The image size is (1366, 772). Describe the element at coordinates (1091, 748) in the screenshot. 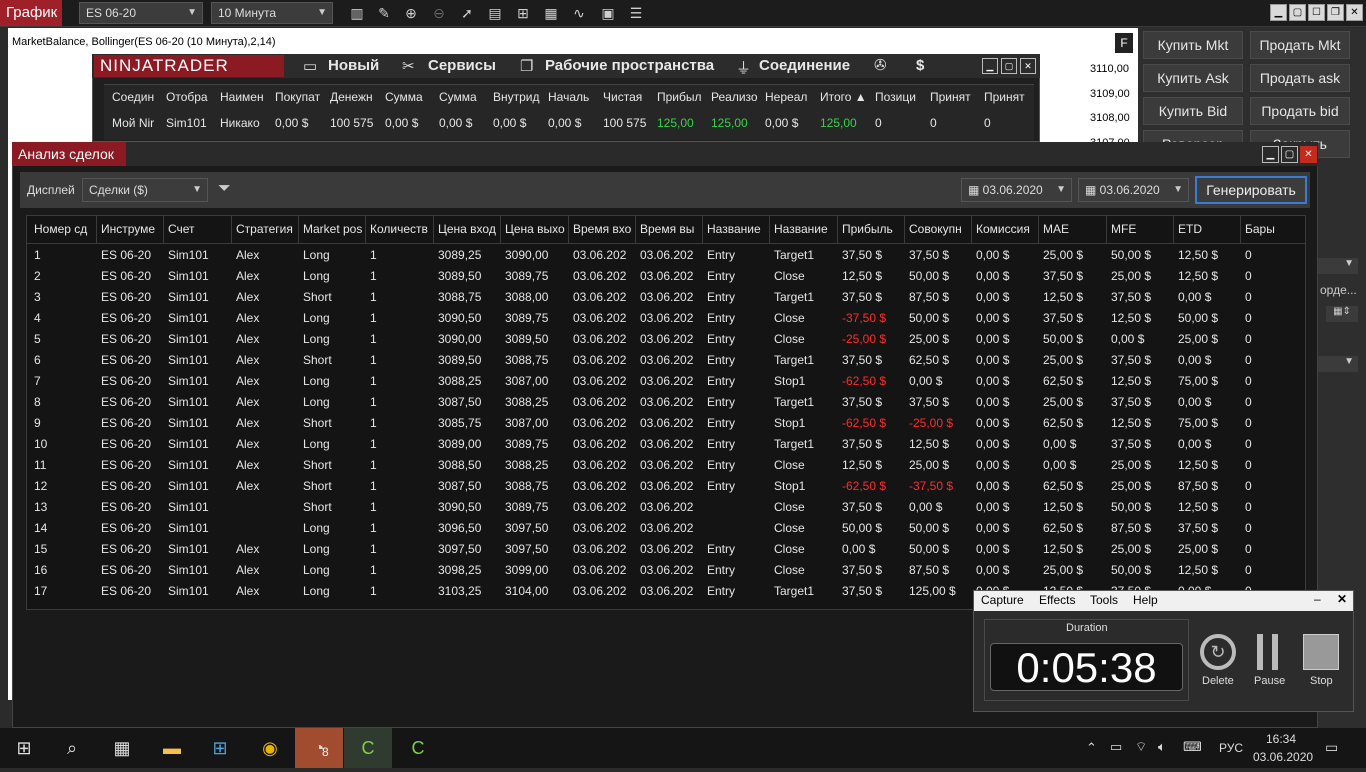

I see `chevron-up-icon: ⌃` at that location.